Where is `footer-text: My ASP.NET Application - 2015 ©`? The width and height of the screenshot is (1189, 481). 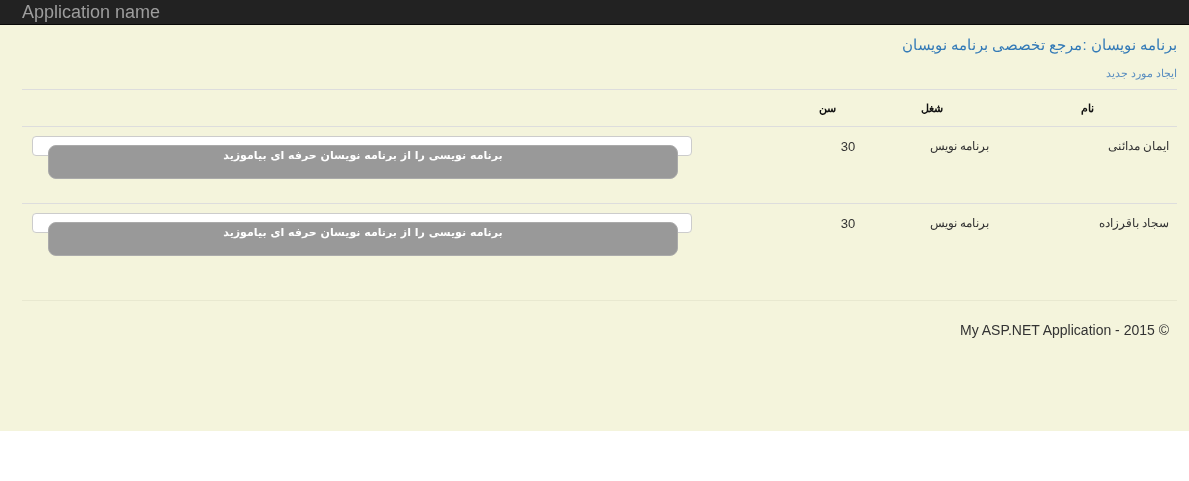 footer-text: My ASP.NET Application - 2015 © is located at coordinates (1064, 329).